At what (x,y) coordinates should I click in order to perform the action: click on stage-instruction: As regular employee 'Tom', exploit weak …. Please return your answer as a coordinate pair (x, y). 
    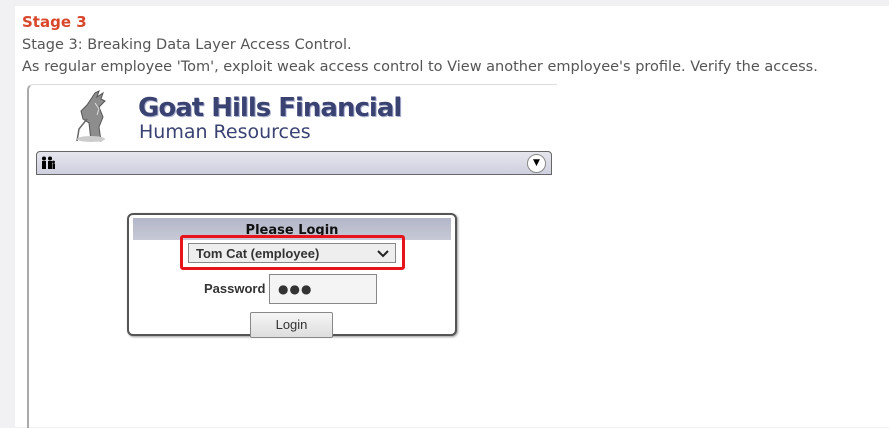
    Looking at the image, I should click on (420, 67).